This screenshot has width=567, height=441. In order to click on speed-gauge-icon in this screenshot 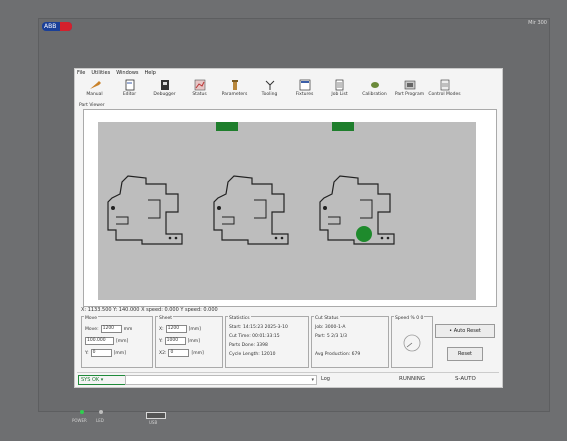, I will do `click(412, 343)`.